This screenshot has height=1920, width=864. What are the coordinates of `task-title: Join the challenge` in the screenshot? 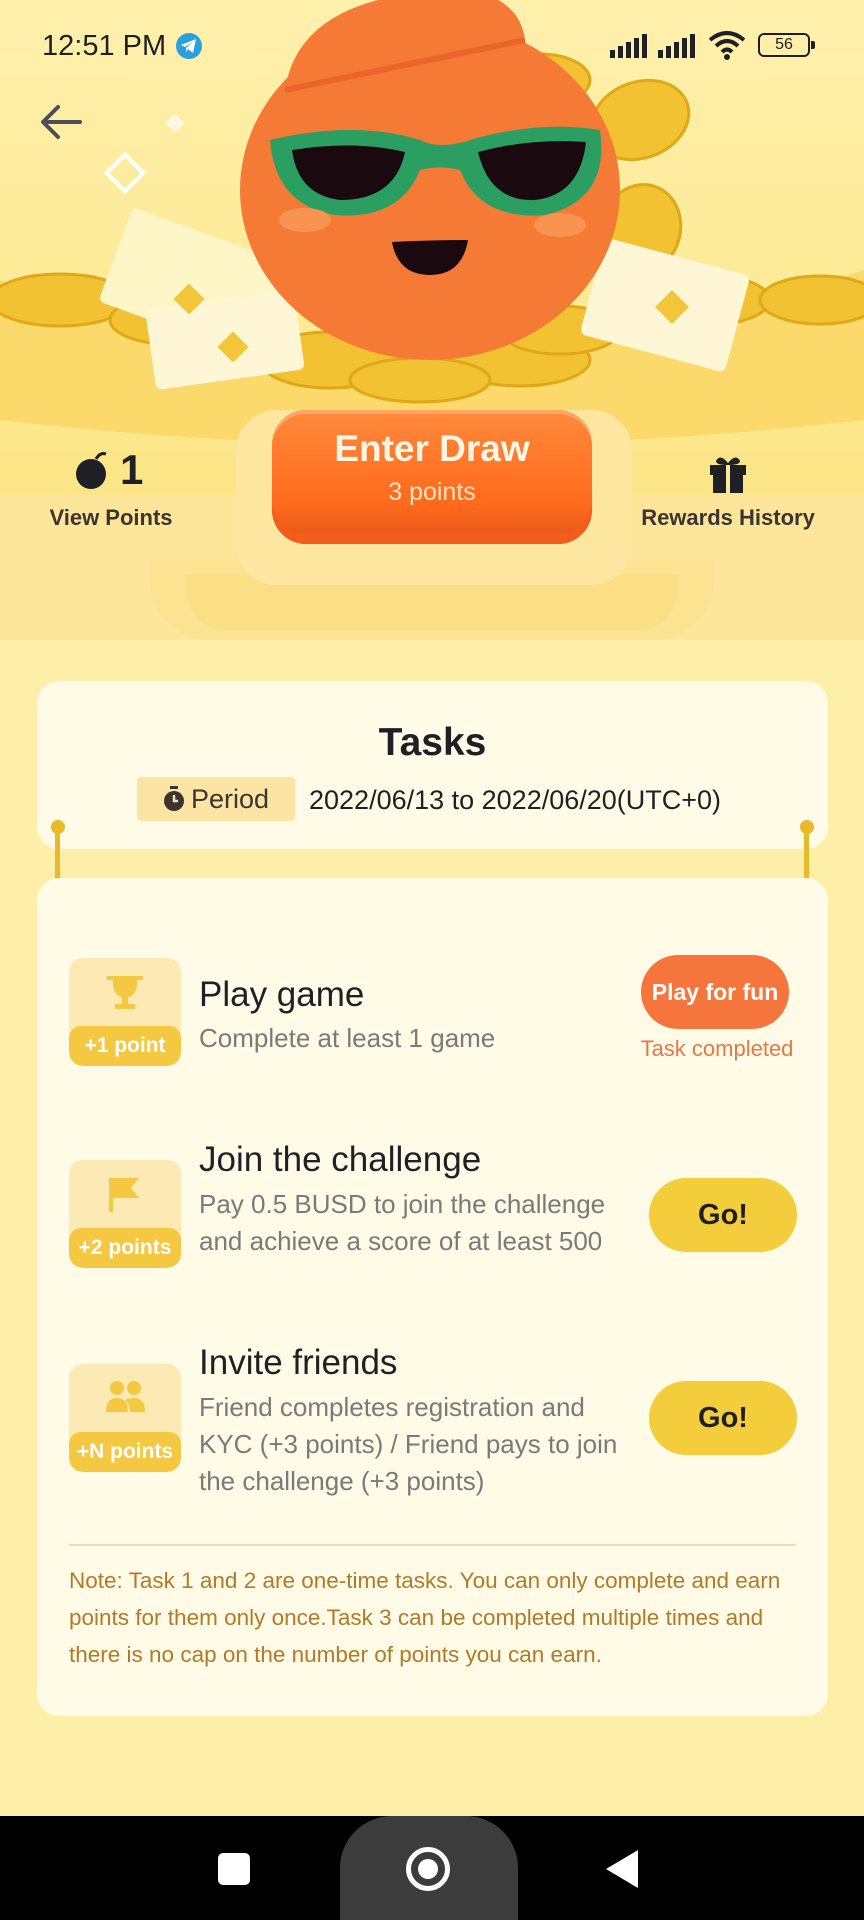 It's located at (340, 1159).